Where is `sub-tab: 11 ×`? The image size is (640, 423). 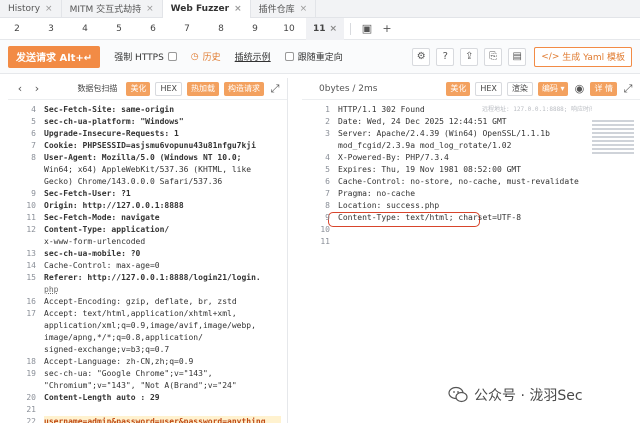
sub-tab: 11 × is located at coordinates (325, 28).